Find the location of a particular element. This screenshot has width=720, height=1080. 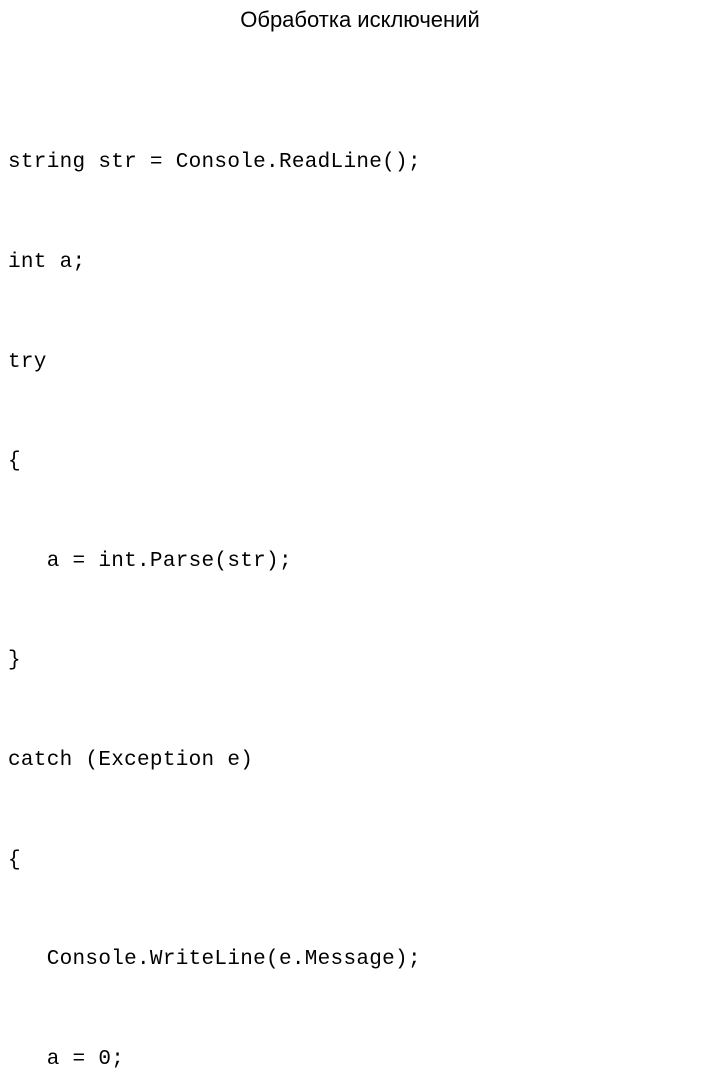

code-line: Console.WriteLine(e.Message); is located at coordinates (214, 960).